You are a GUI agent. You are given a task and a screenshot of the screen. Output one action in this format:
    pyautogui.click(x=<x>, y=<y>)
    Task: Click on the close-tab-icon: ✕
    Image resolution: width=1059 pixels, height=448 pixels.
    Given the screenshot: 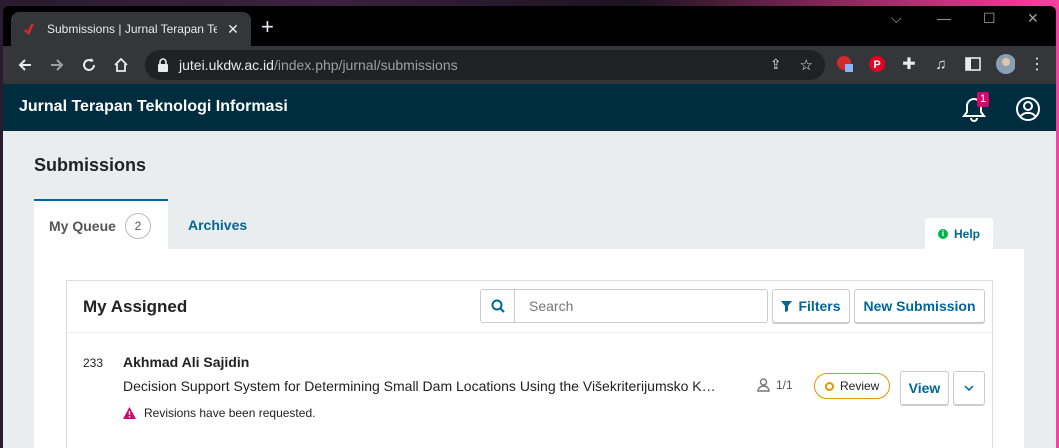 What is the action you would take?
    pyautogui.click(x=233, y=29)
    